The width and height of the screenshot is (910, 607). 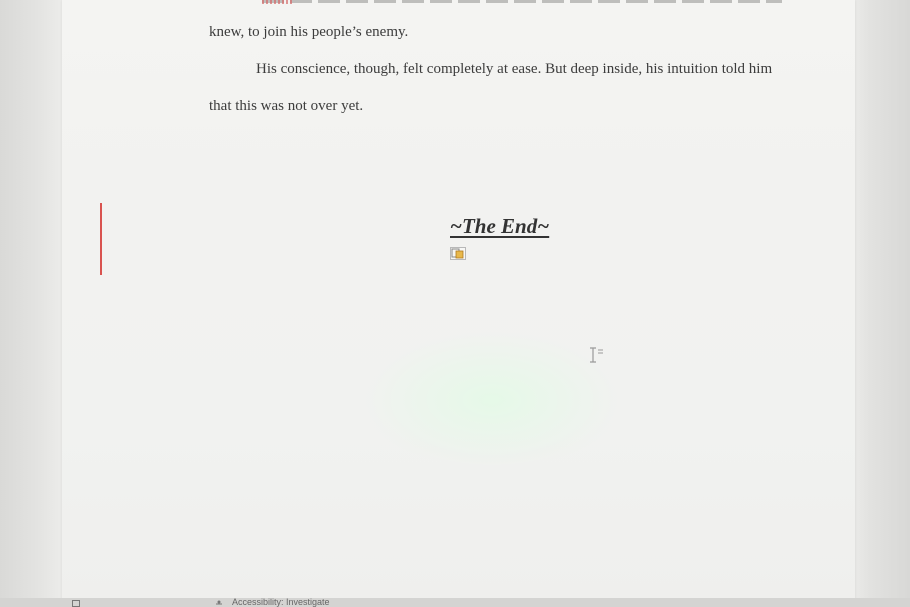 What do you see at coordinates (76, 603) in the screenshot?
I see `view-icon` at bounding box center [76, 603].